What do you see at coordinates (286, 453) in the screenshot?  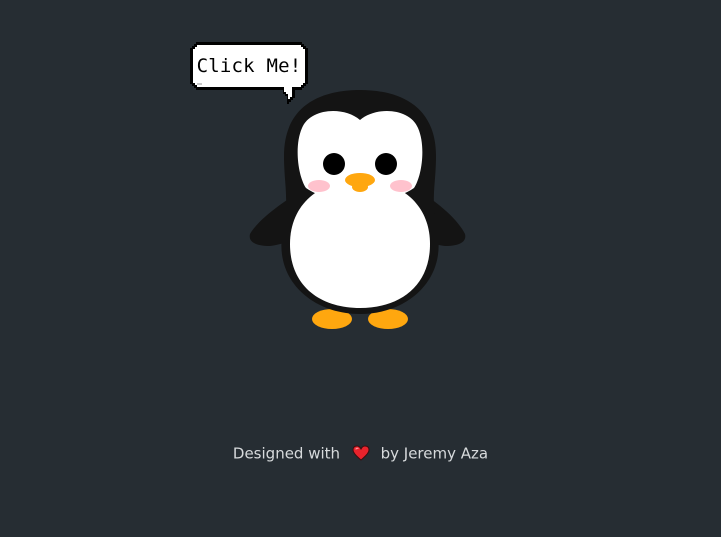 I see `footer-prefix: Designed with` at bounding box center [286, 453].